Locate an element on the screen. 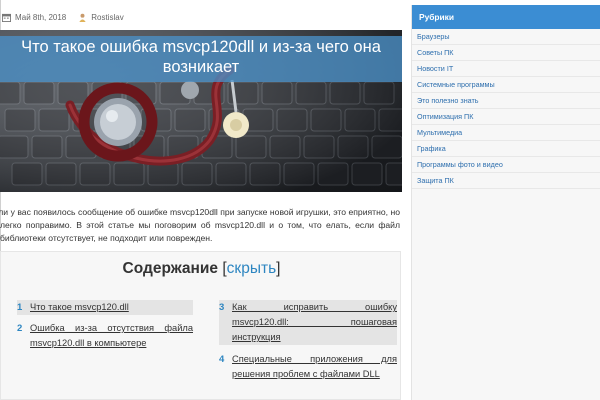 The image size is (600, 400). category-link-graphics: Графика is located at coordinates (506, 149).